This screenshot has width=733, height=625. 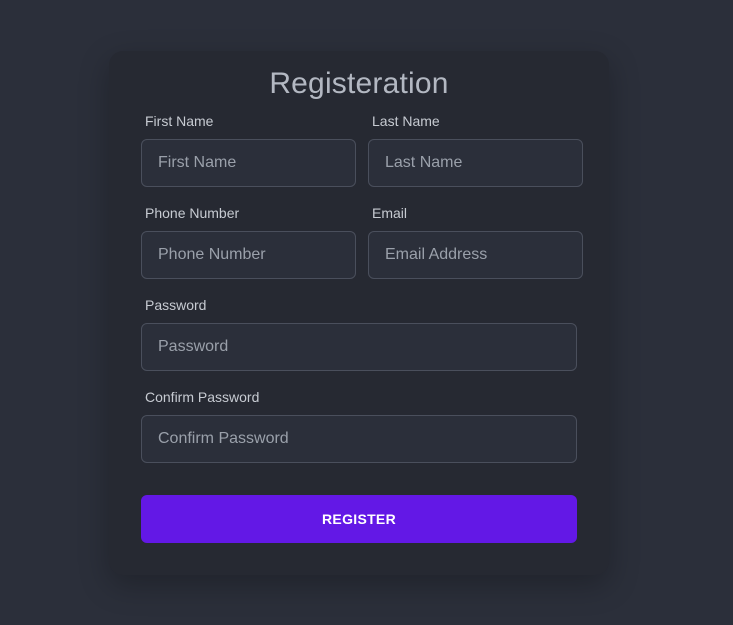 I want to click on first-name-label: First Name, so click(x=179, y=121).